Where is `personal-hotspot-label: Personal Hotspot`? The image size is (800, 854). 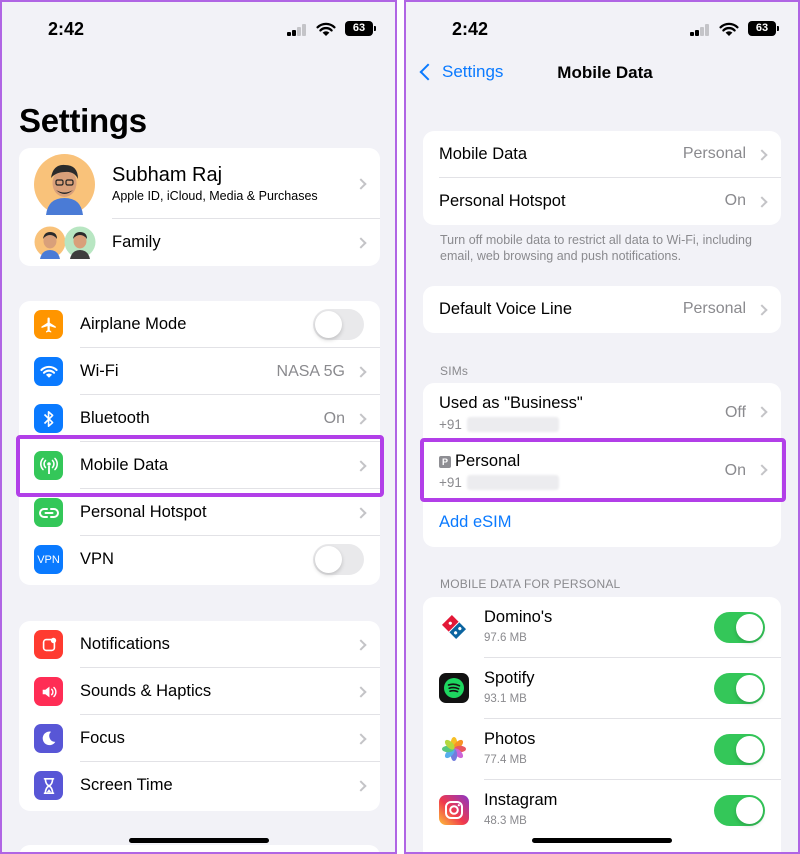 personal-hotspot-label: Personal Hotspot is located at coordinates (143, 512).